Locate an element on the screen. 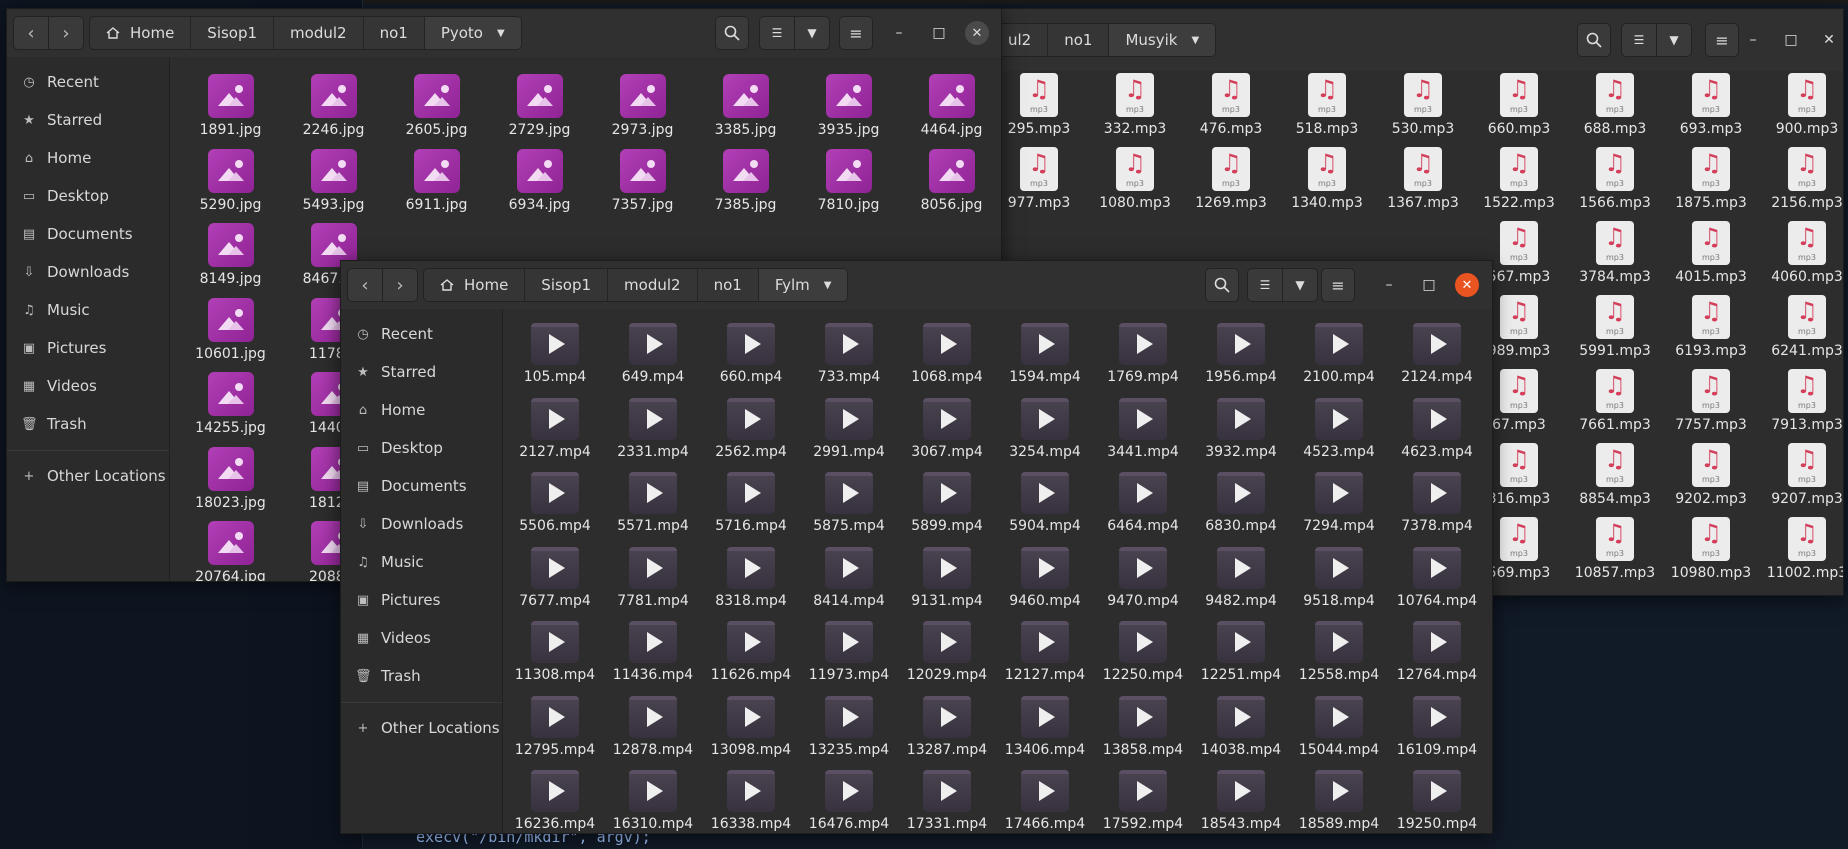  file-item: 11308.mp4 is located at coordinates (555, 658).